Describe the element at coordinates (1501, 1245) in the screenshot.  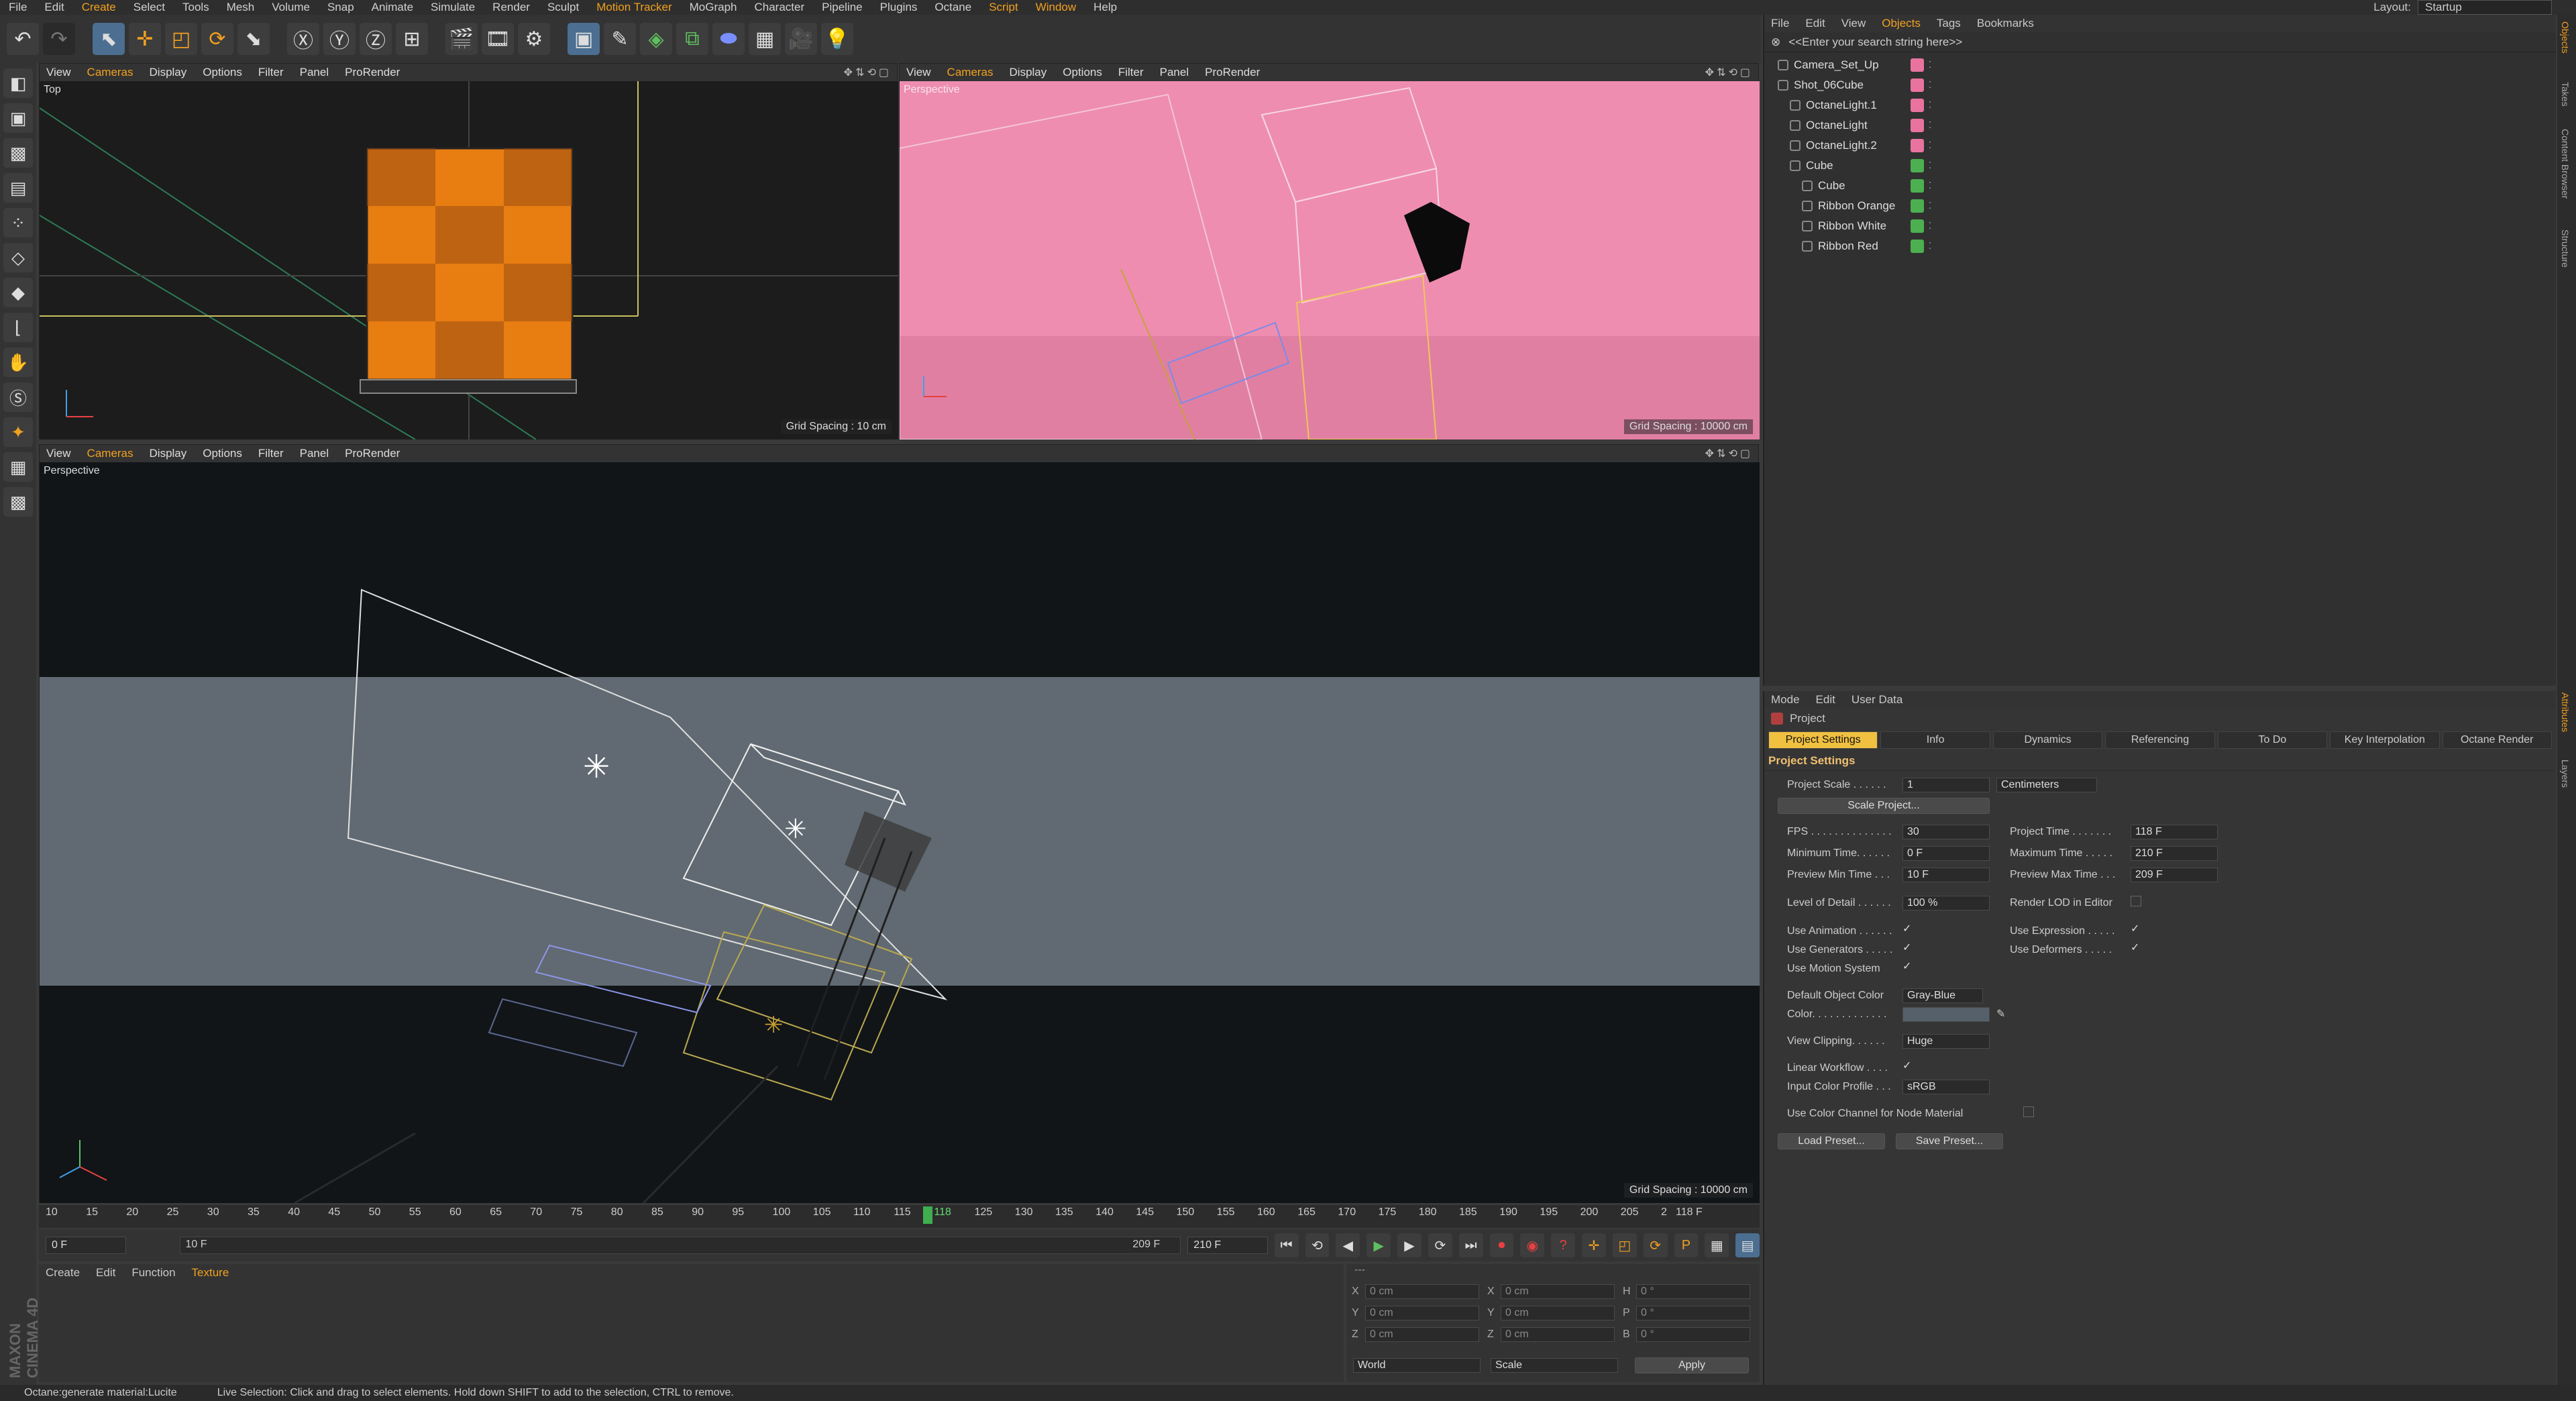
I see `record-keys-icon: ⏺` at that location.